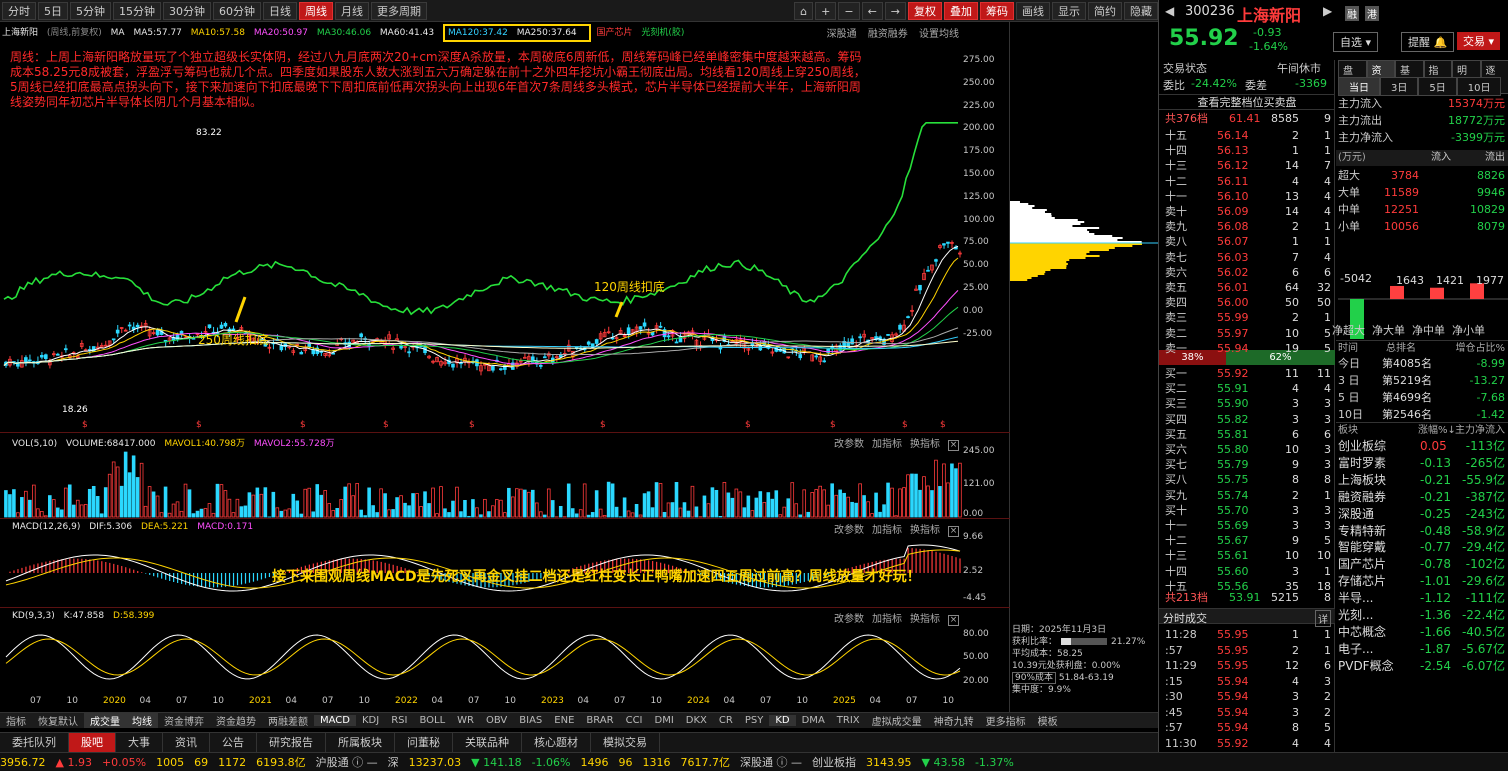 This screenshot has height=771, width=1508. What do you see at coordinates (1247, 150) in the screenshot?
I see `ask-row: 十四 56.13 1 1` at bounding box center [1247, 150].